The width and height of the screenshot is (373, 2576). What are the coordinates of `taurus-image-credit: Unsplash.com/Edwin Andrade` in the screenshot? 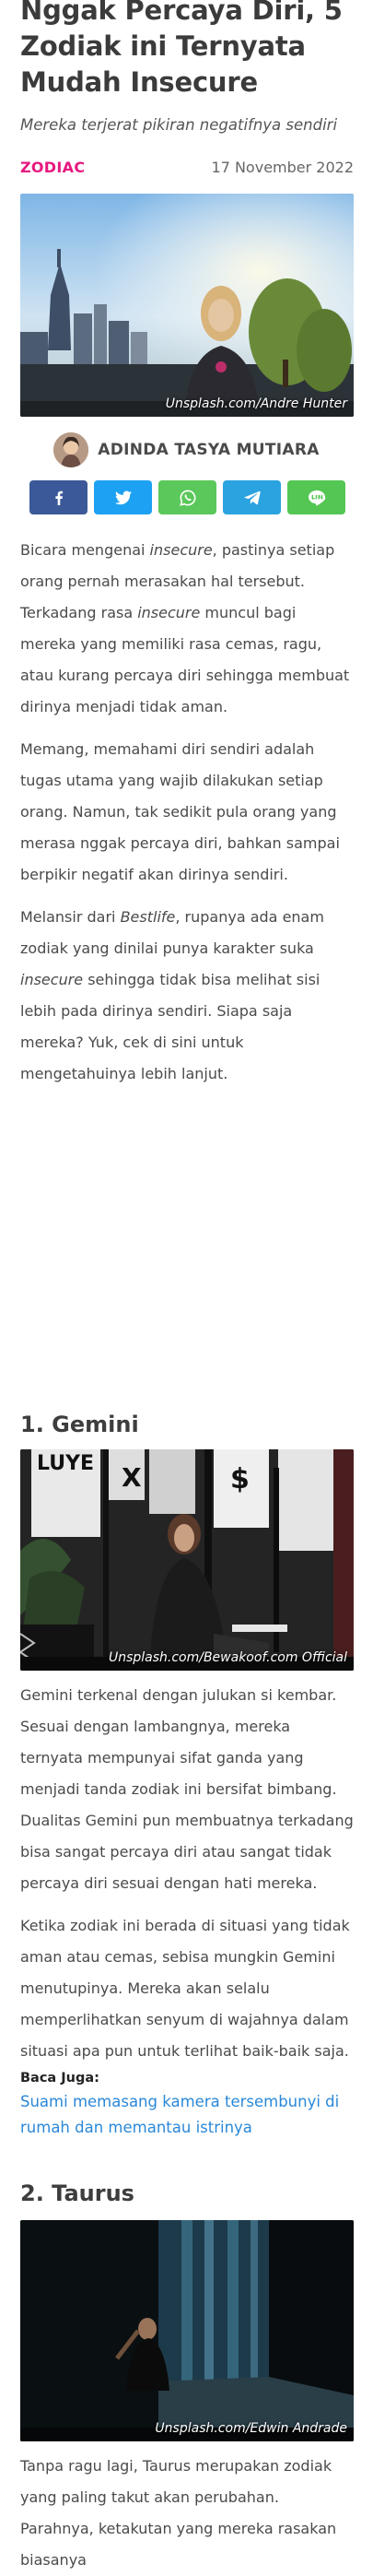 It's located at (251, 2428).